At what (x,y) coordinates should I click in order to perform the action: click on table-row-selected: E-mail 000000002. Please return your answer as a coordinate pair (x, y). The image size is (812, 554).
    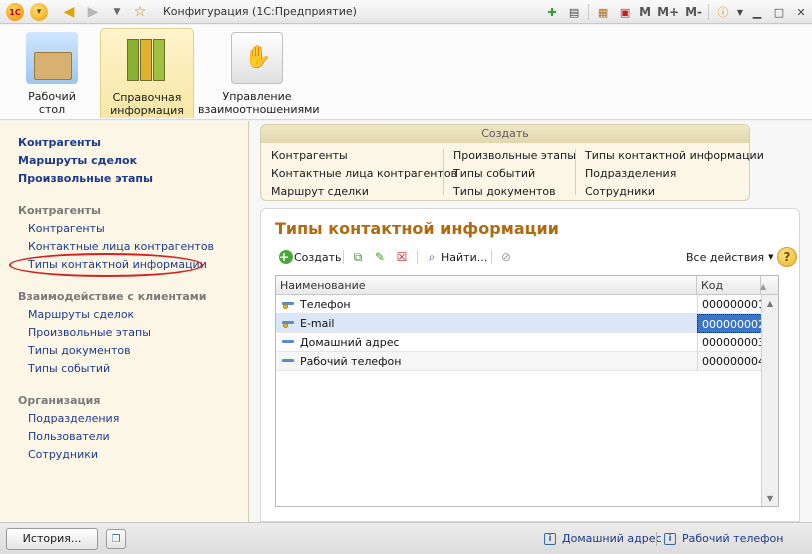
    Looking at the image, I should click on (520, 323).